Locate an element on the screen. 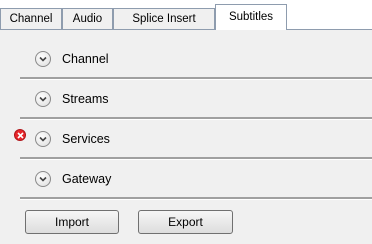 The image size is (372, 244). import-button: Import is located at coordinates (72, 222).